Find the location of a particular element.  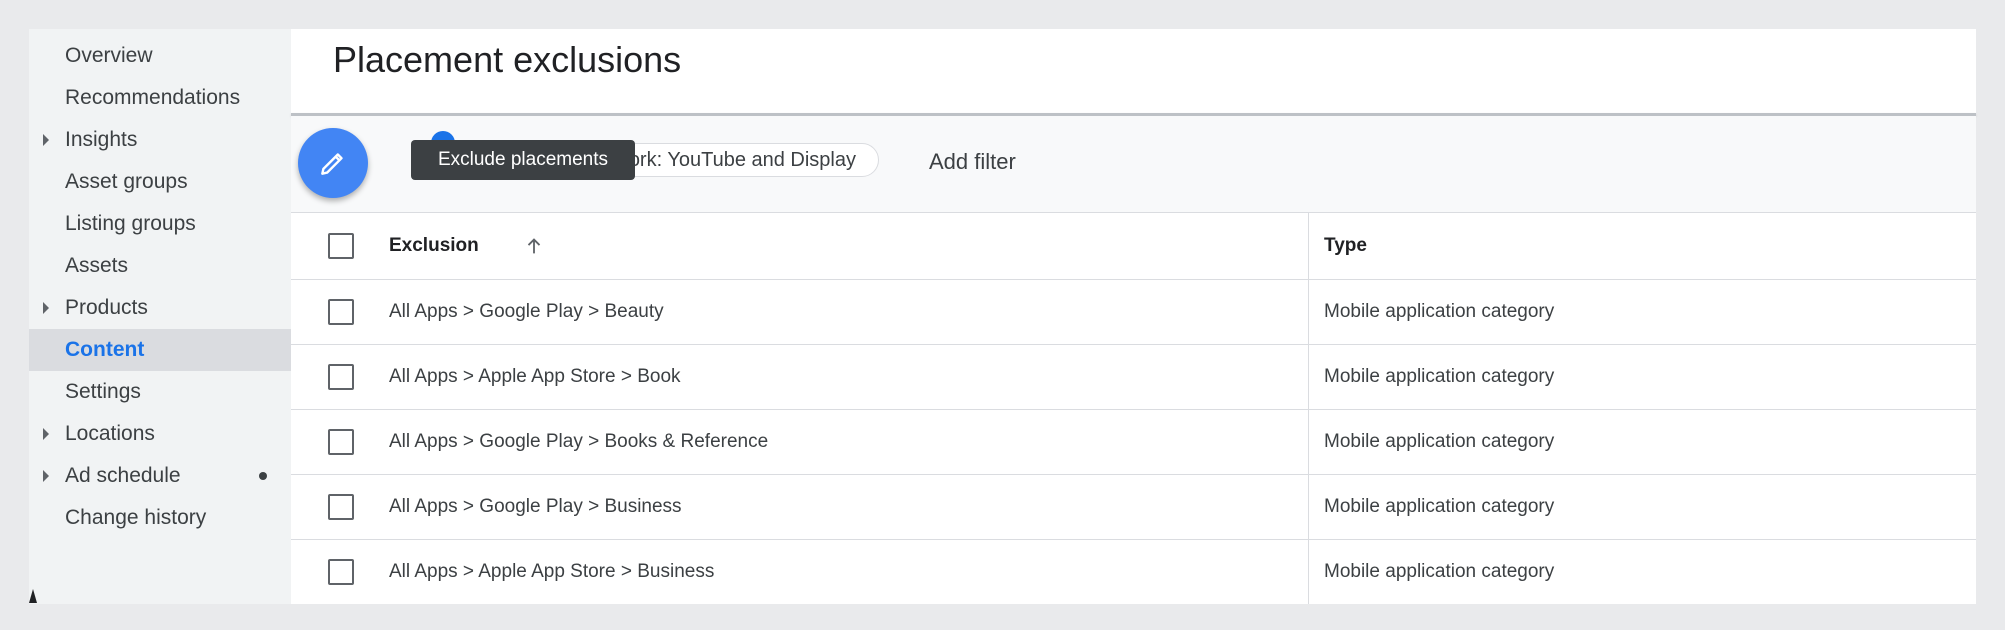

exclude-placements-tooltip: Exclude placements is located at coordinates (523, 160).